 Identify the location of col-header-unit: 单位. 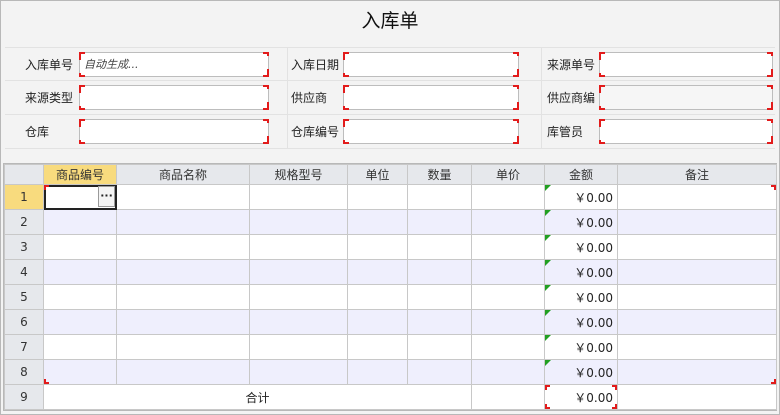
(377, 174).